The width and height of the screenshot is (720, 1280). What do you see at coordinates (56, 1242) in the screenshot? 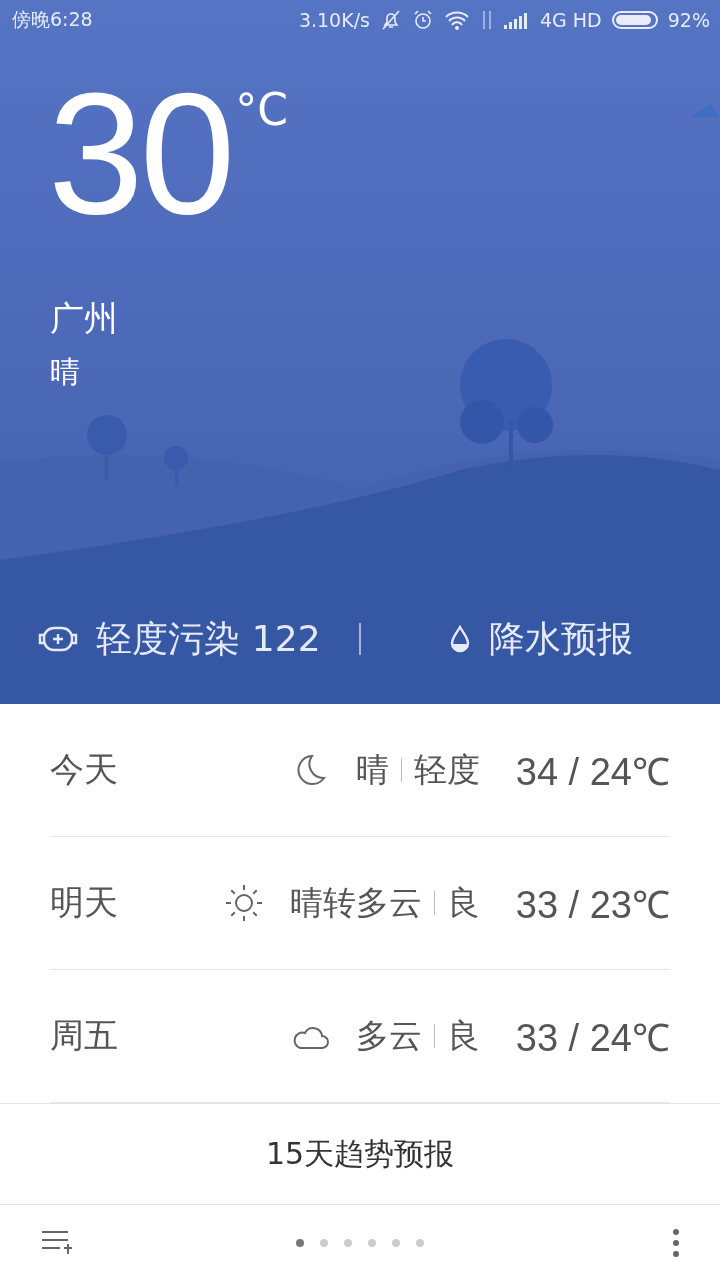
I see `add-city-list-icon` at bounding box center [56, 1242].